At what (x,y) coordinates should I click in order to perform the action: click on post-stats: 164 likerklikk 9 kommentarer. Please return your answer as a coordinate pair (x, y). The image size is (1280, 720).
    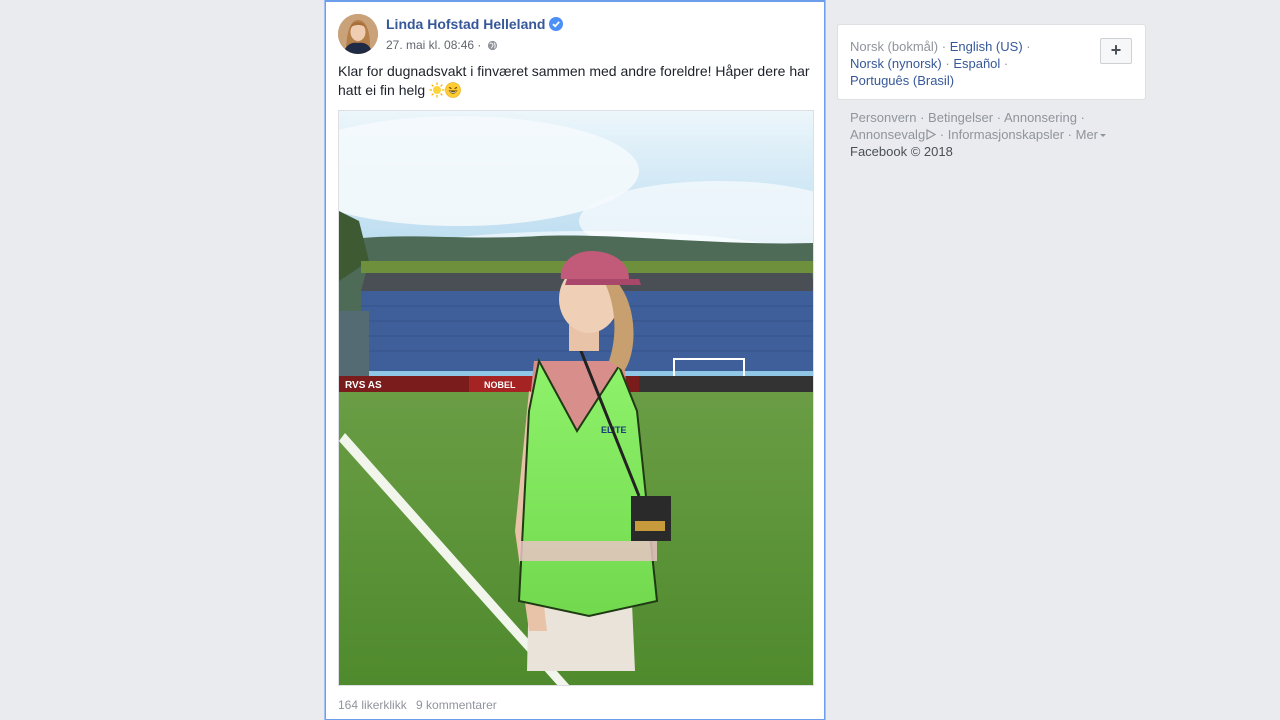
    Looking at the image, I should click on (420, 705).